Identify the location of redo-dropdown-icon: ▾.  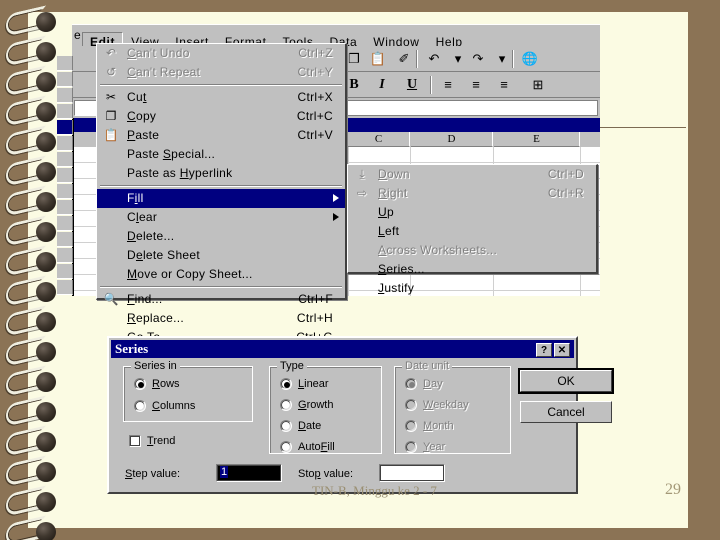
(502, 59).